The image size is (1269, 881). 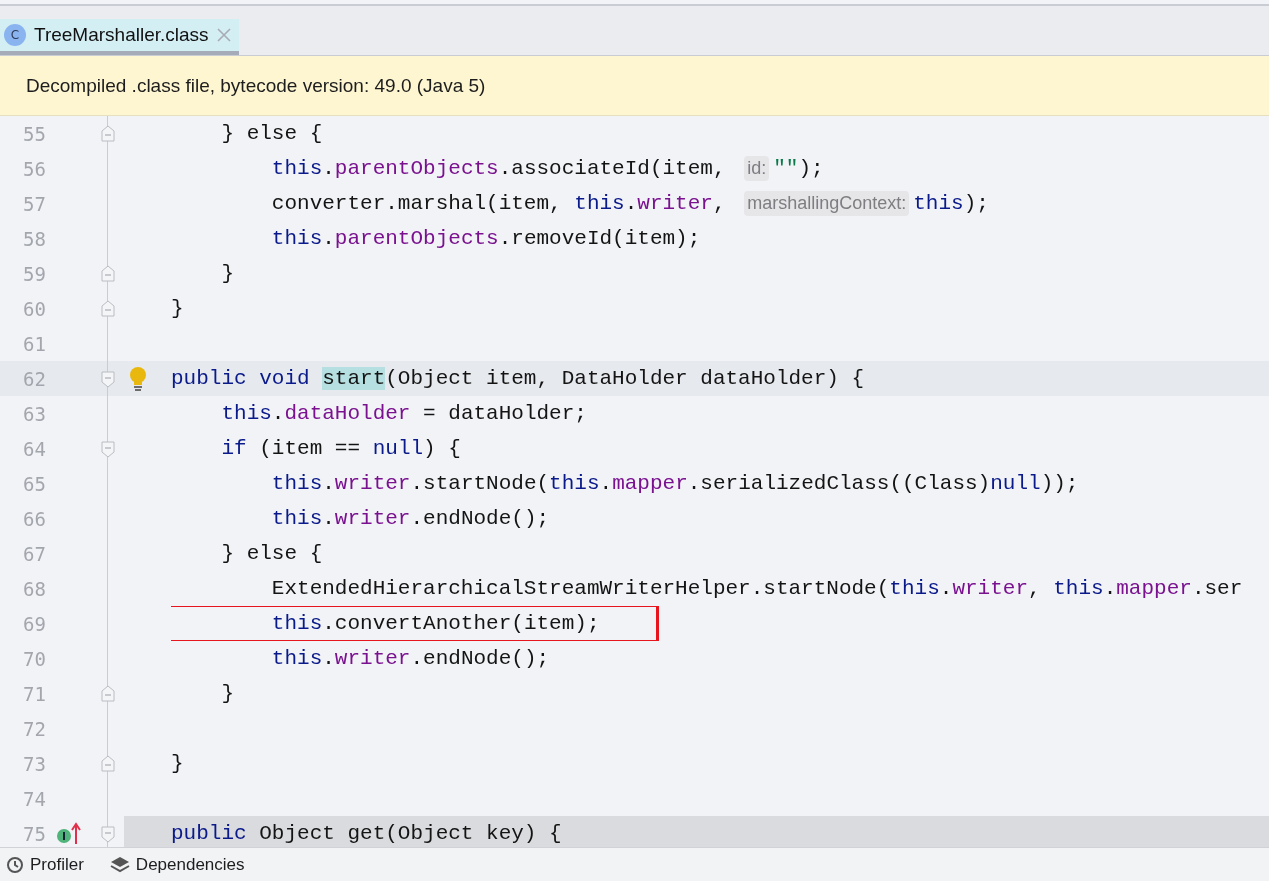 I want to click on tool-window-tab: Profiler, so click(x=45, y=864).